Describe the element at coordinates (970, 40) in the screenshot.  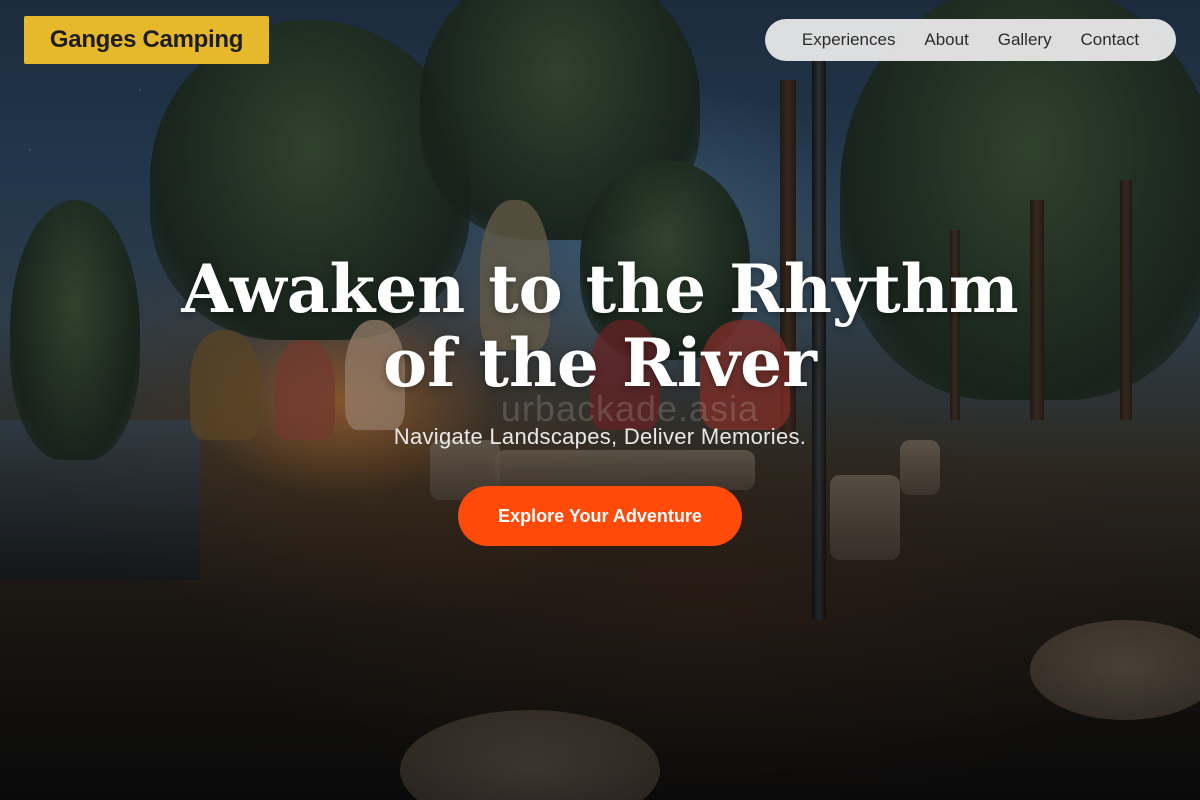
I see `main-nav: Experiences About Gallery Contact` at that location.